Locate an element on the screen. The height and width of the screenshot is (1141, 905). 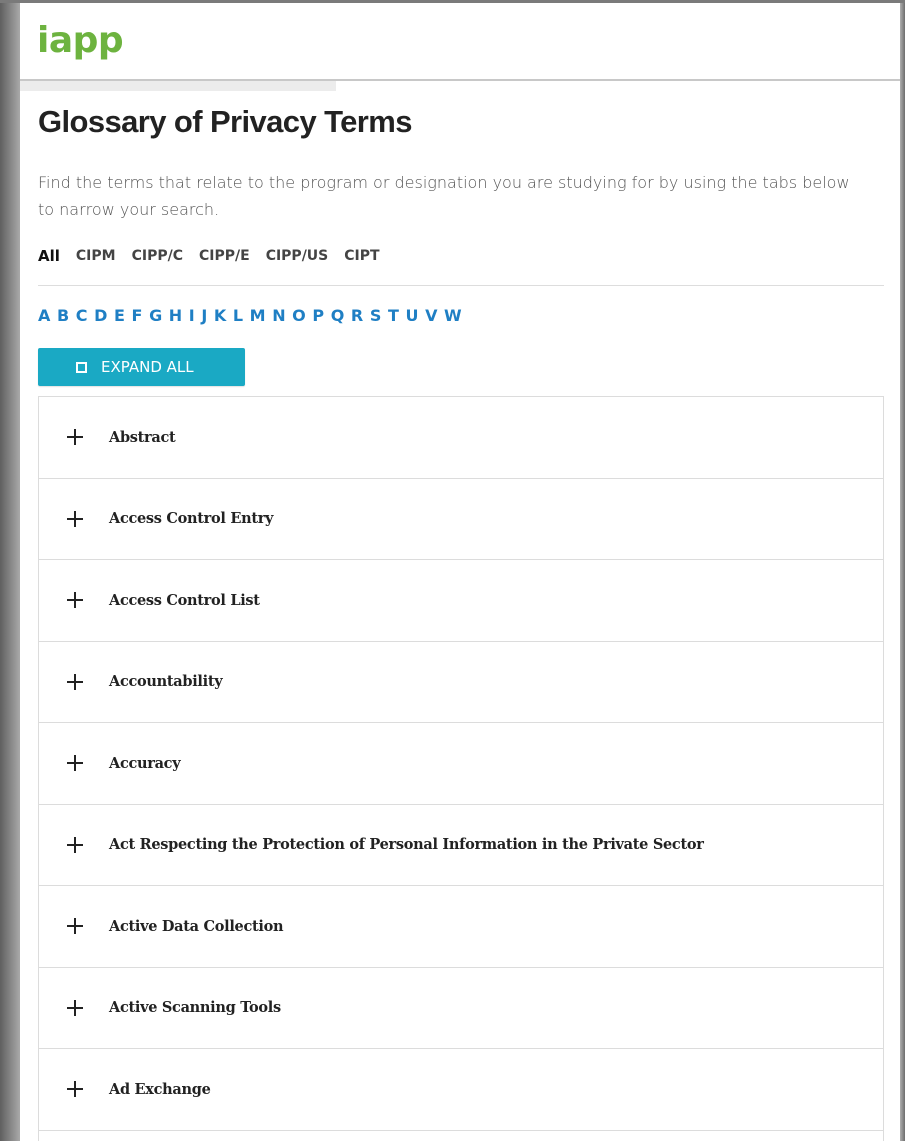
term-label: Access Control List is located at coordinates (184, 600).